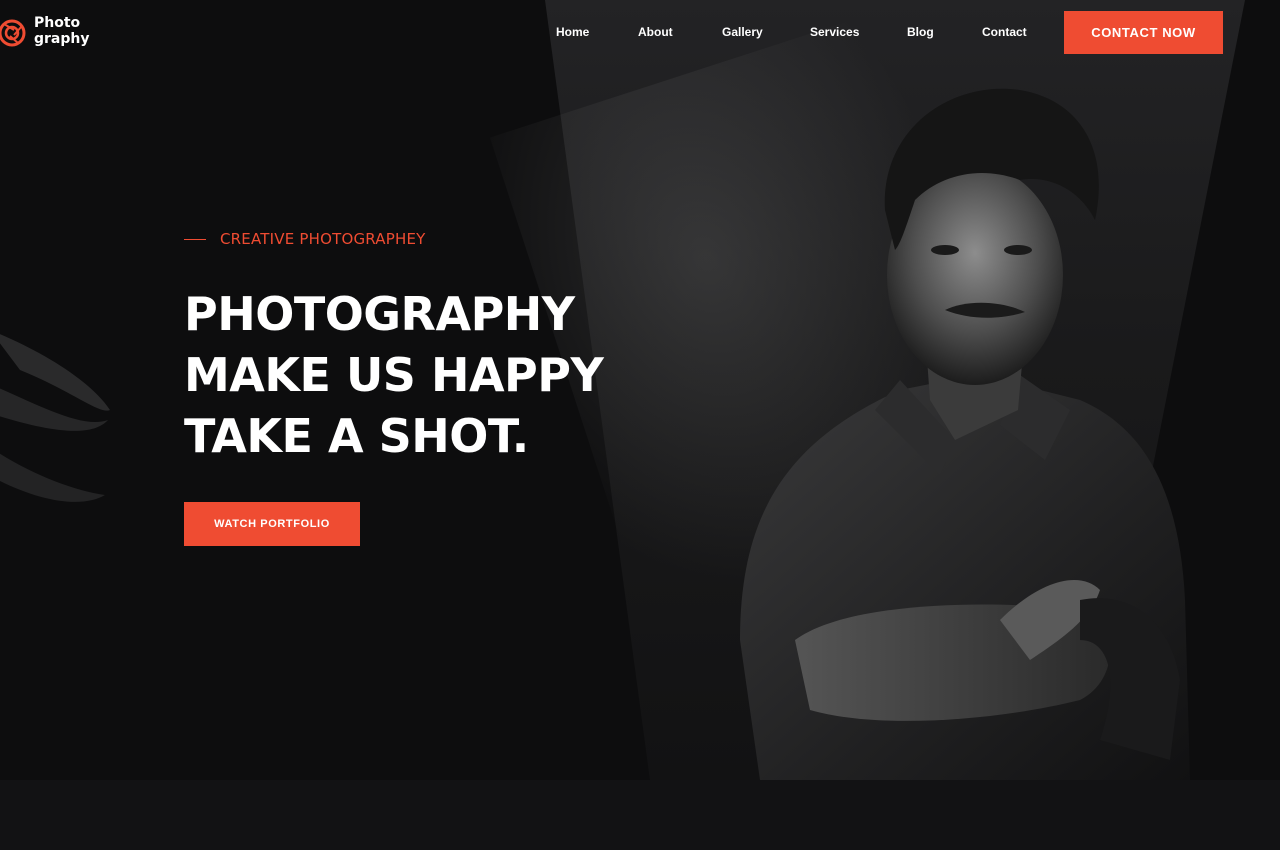  What do you see at coordinates (572, 32) in the screenshot?
I see `nav-home-link: Home` at bounding box center [572, 32].